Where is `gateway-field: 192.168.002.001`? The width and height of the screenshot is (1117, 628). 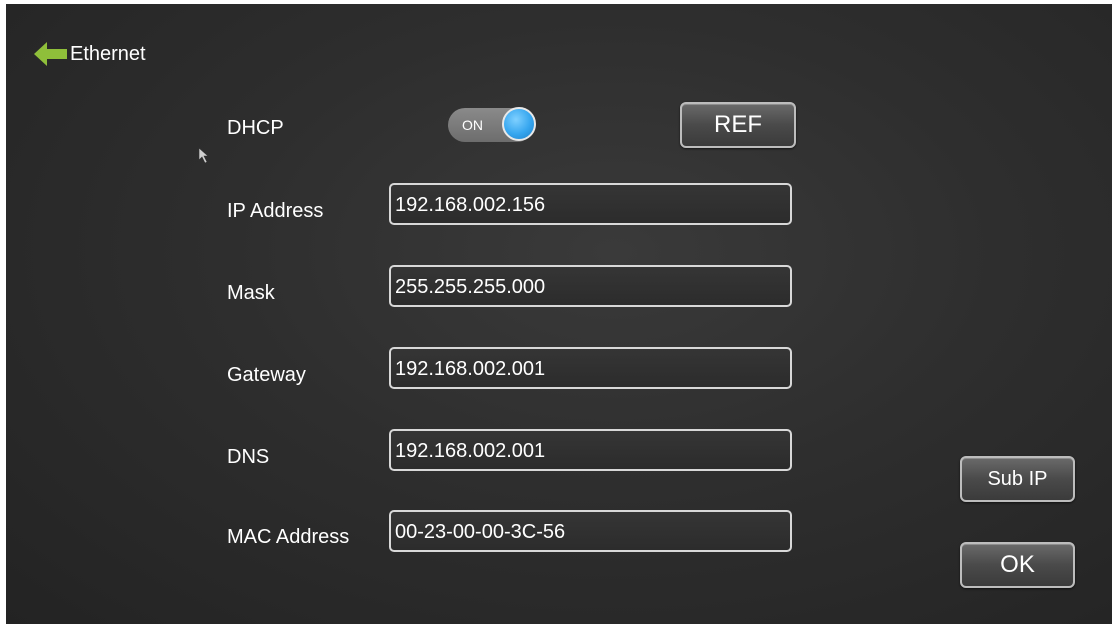 gateway-field: 192.168.002.001 is located at coordinates (590, 368).